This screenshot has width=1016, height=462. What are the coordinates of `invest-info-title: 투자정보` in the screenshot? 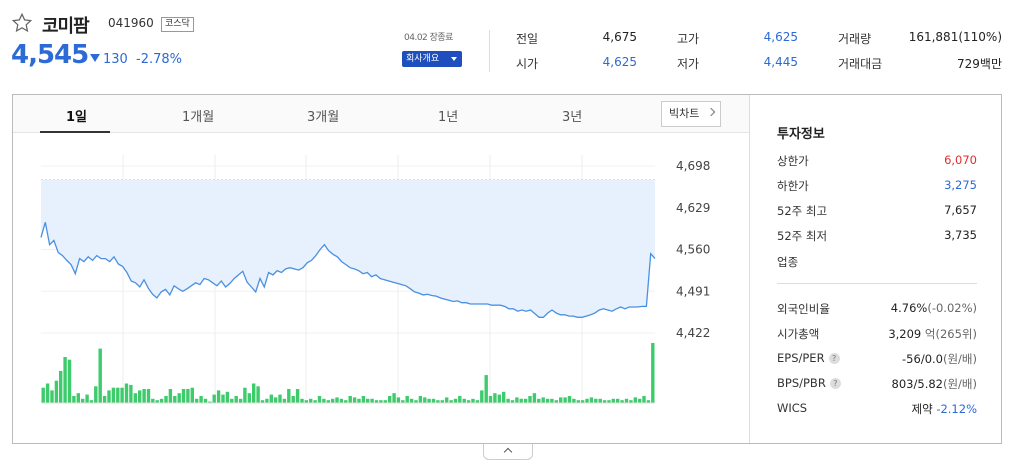 It's located at (801, 134).